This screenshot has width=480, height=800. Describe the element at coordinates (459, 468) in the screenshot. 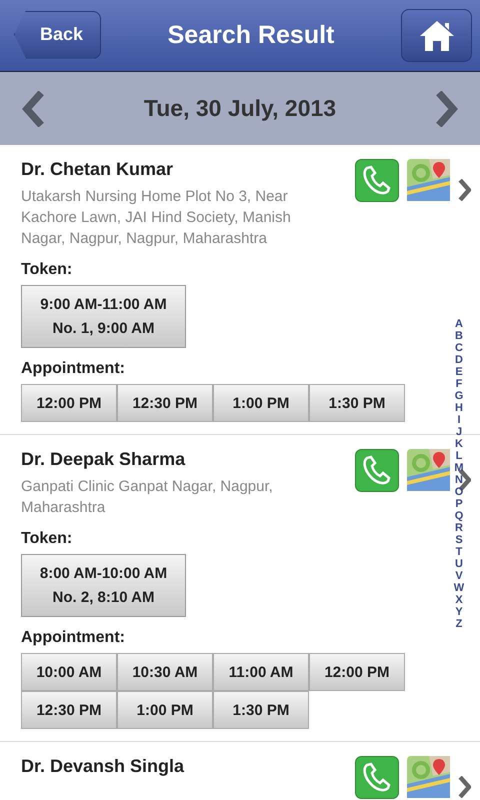

I see `index-letter: M` at that location.